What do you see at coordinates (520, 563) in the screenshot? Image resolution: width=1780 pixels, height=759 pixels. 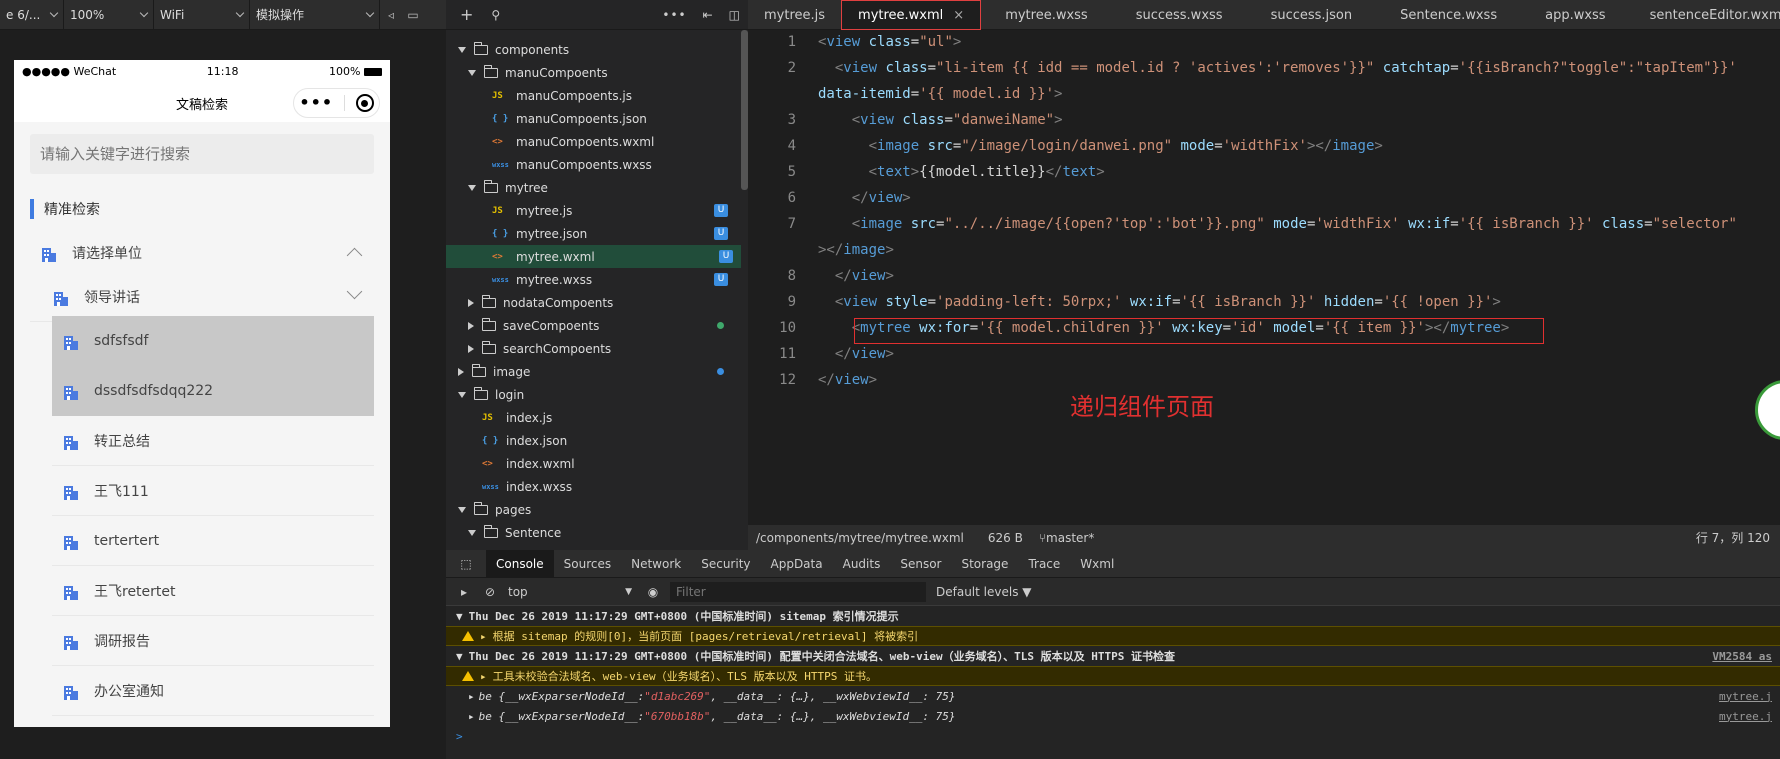 I see `tab-console: Console` at bounding box center [520, 563].